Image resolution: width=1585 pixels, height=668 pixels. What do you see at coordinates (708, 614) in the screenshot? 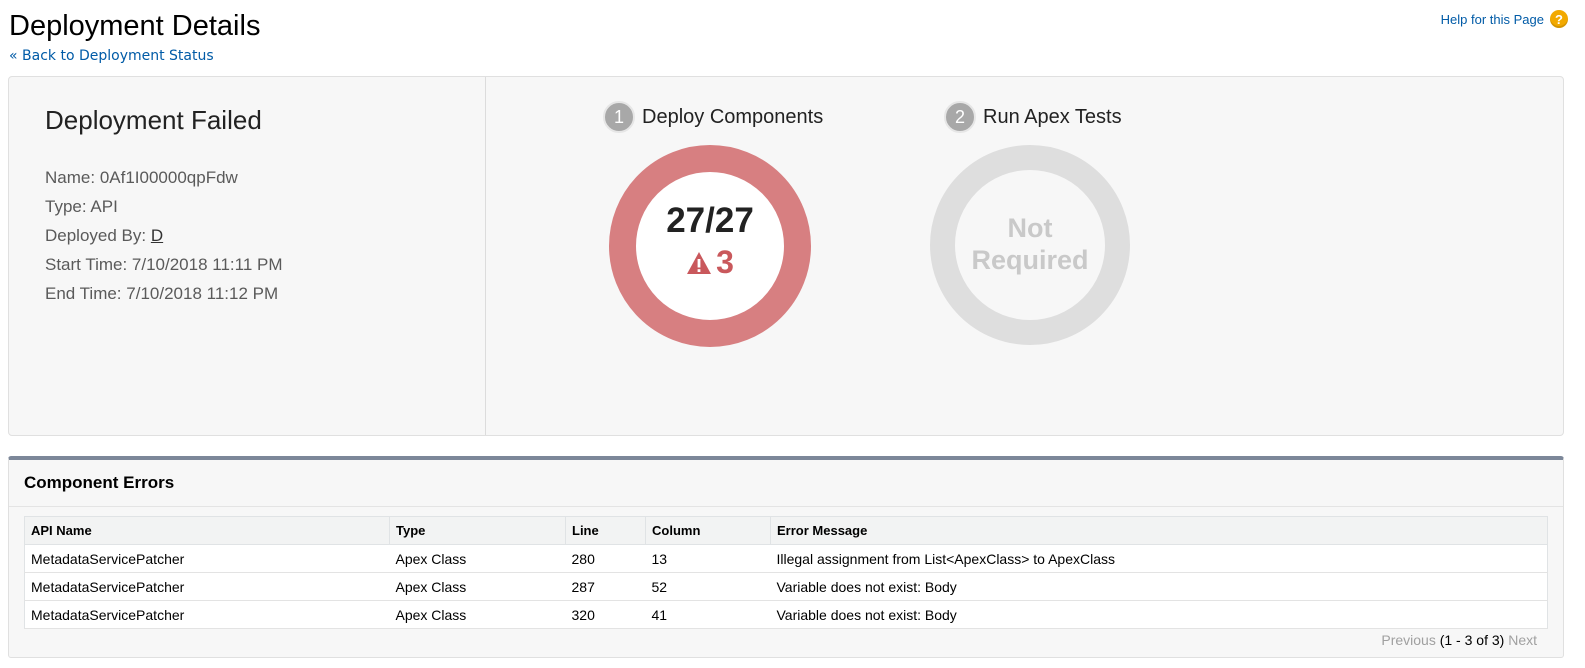
I see `cell-column: 41` at bounding box center [708, 614].